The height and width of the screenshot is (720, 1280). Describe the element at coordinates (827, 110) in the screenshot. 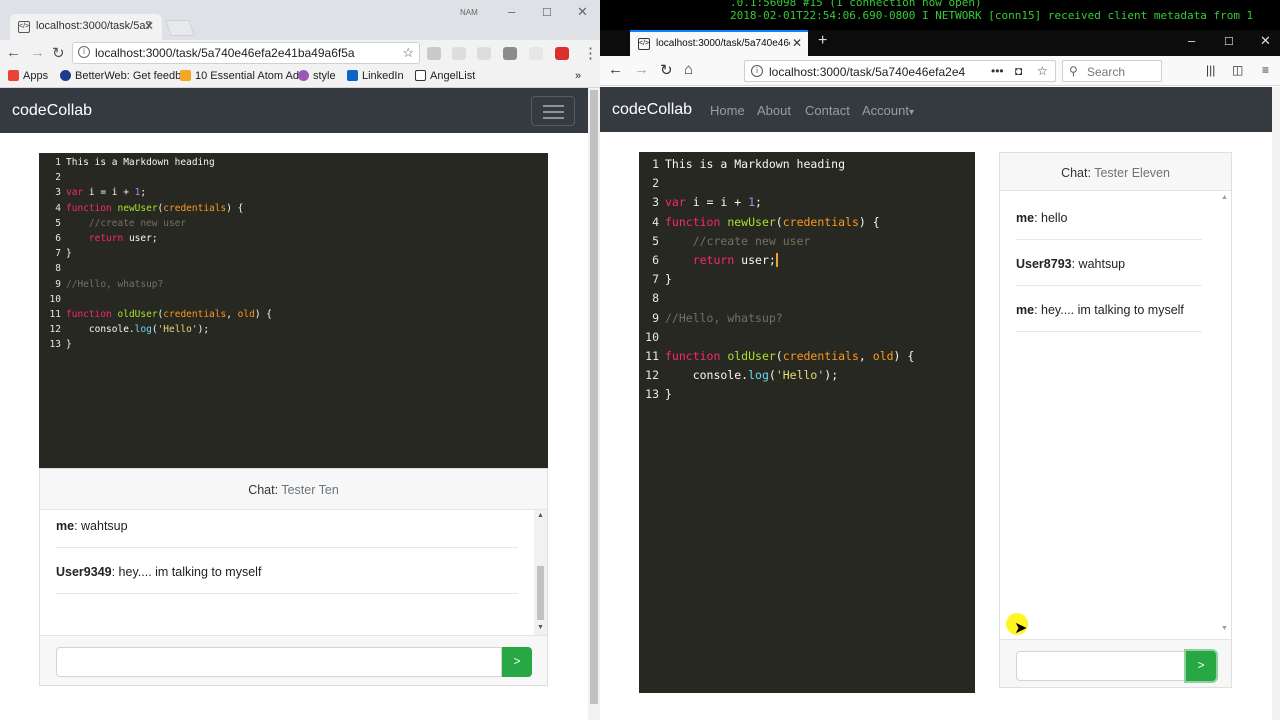

I see `nav-contact: Contact` at that location.